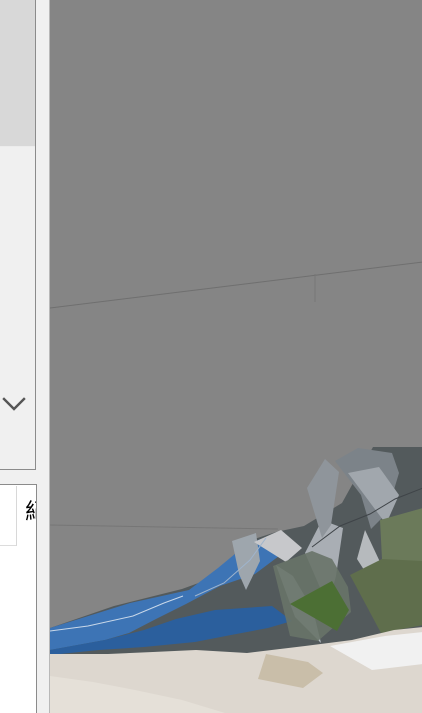  I want to click on bottom-panel-card: 紀, so click(18, 598).